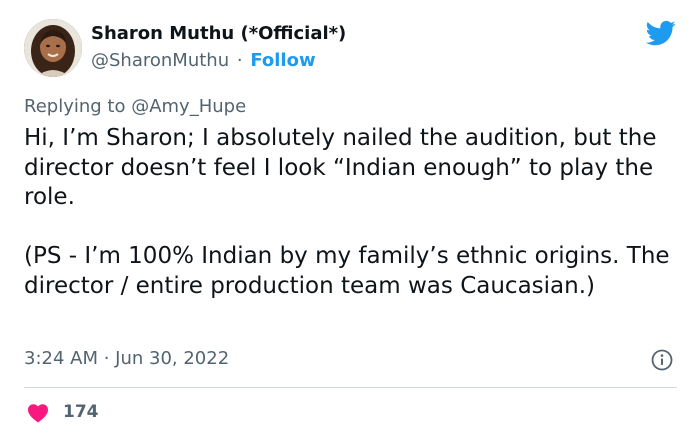 This screenshot has width=700, height=441. I want to click on author-avatar, so click(53, 48).